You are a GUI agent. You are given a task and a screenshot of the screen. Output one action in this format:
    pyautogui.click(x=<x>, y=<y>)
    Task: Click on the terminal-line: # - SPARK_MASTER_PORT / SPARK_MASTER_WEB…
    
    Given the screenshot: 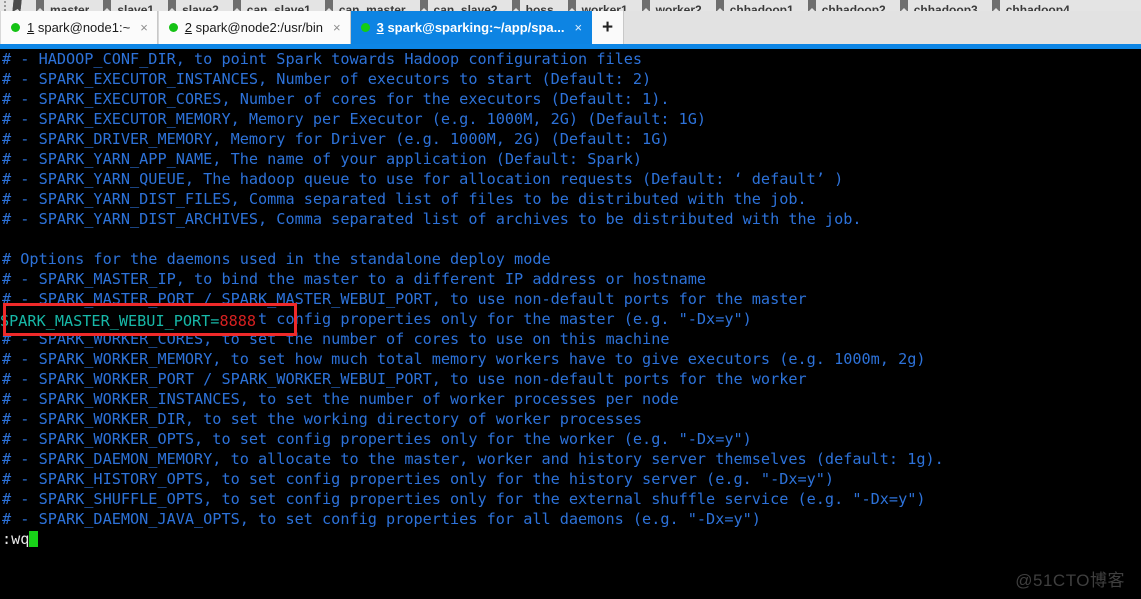 What is the action you would take?
    pyautogui.click(x=404, y=299)
    